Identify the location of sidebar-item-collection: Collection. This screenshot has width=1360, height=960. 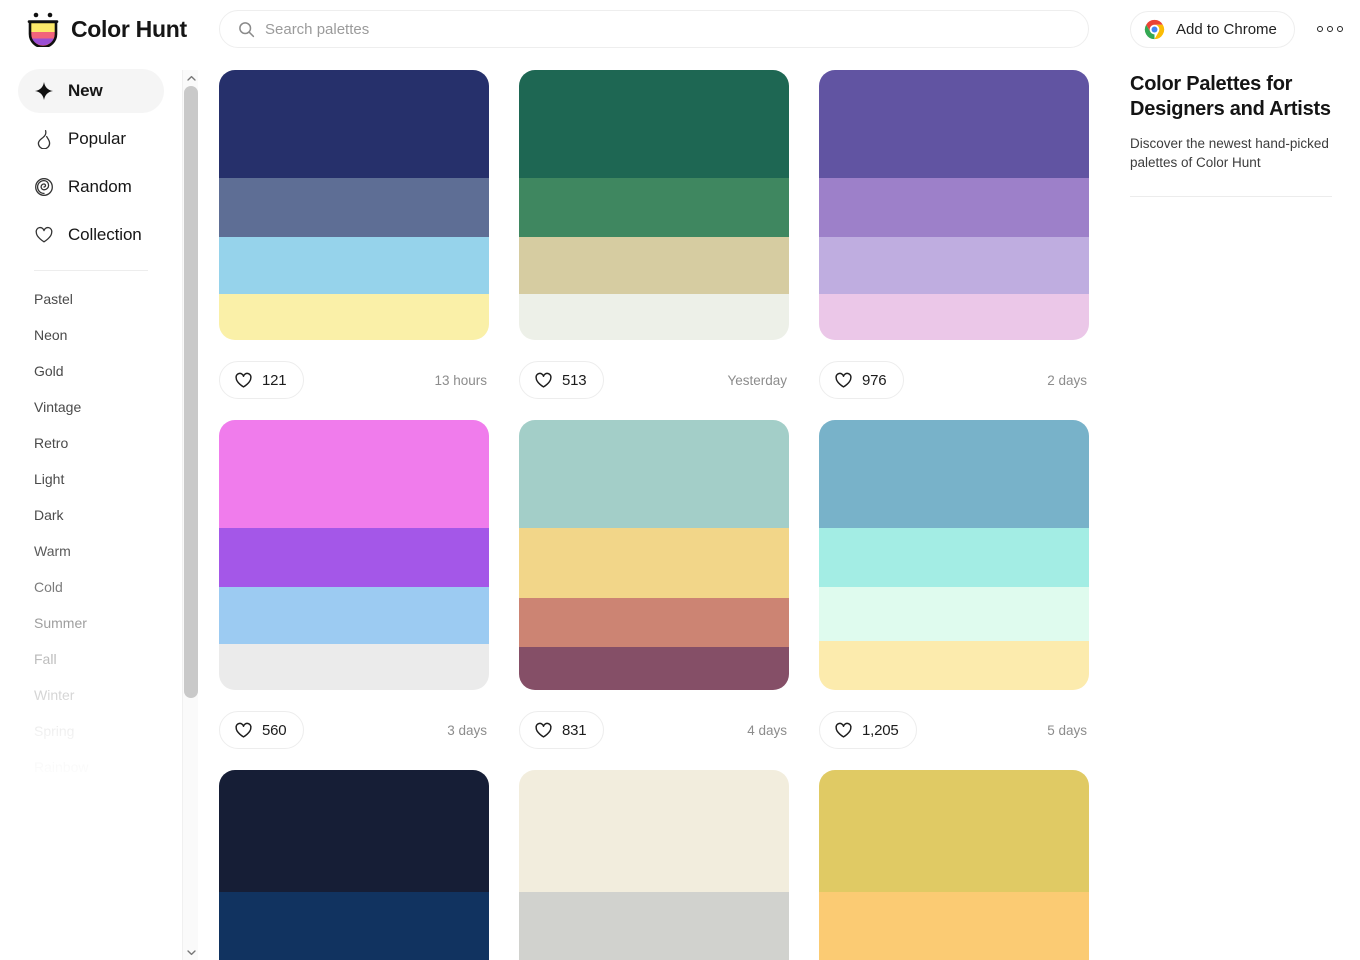
(91, 235).